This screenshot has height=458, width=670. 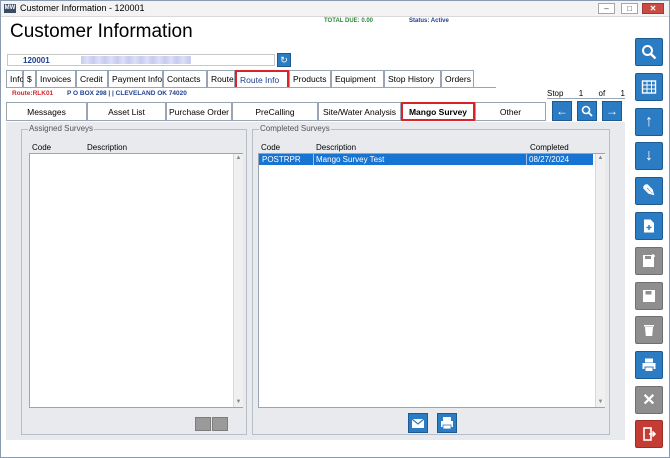 What do you see at coordinates (42, 147) in the screenshot?
I see `assigned-code-header: Code` at bounding box center [42, 147].